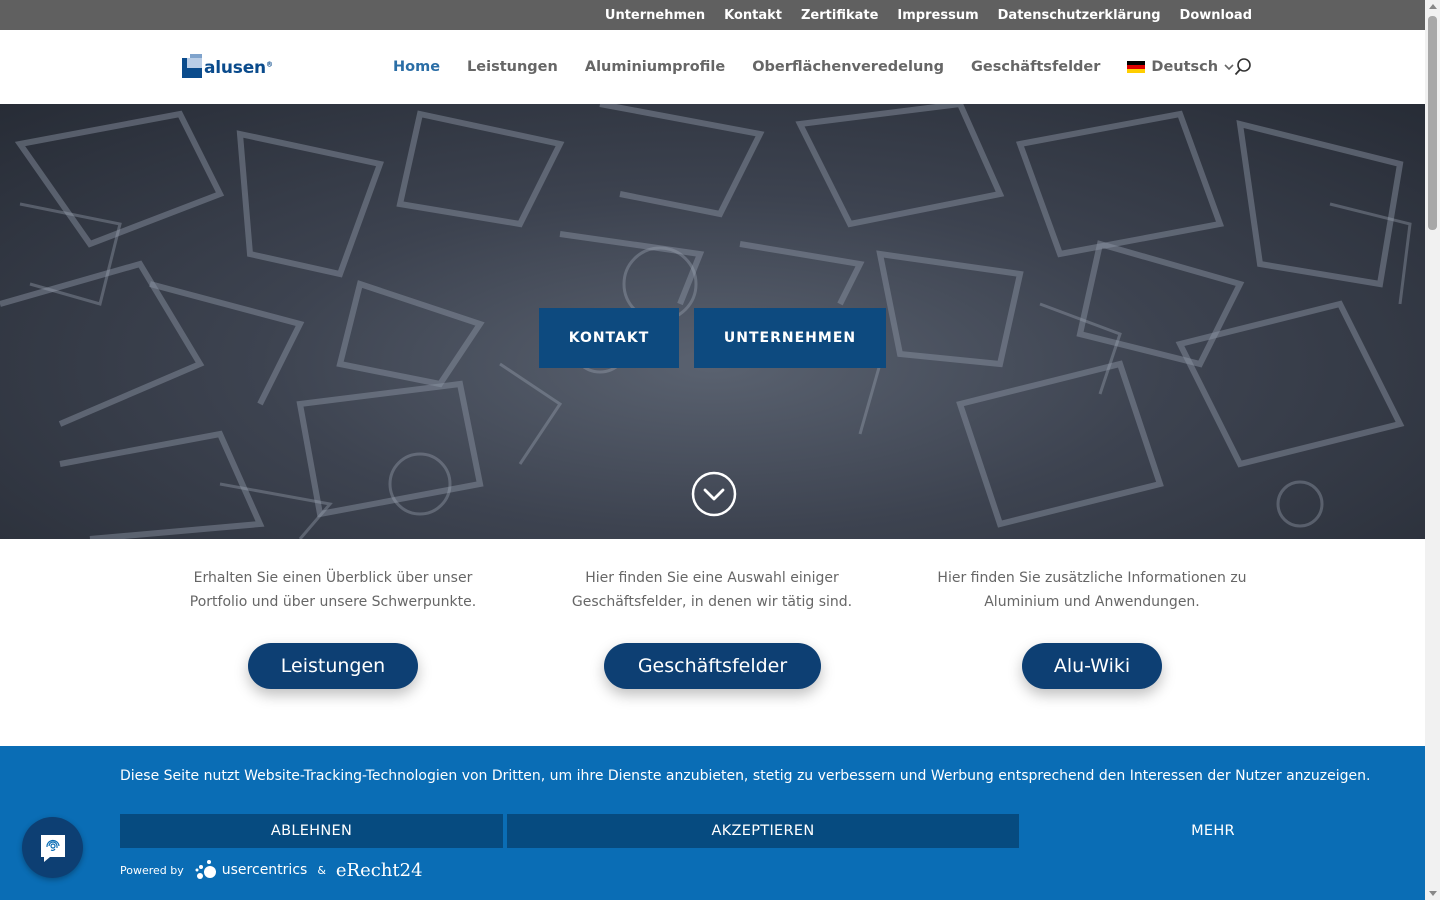 The width and height of the screenshot is (1440, 900). I want to click on usercentrics-label: usercentrics, so click(264, 870).